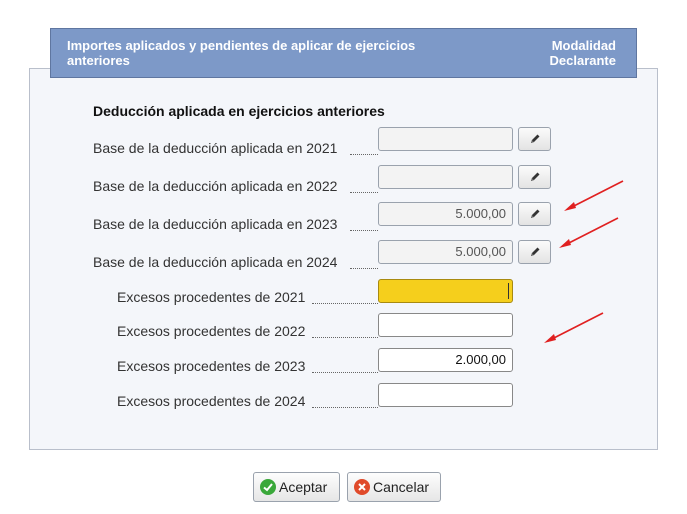 The height and width of the screenshot is (514, 687). I want to click on excess-field-2024, so click(445, 395).